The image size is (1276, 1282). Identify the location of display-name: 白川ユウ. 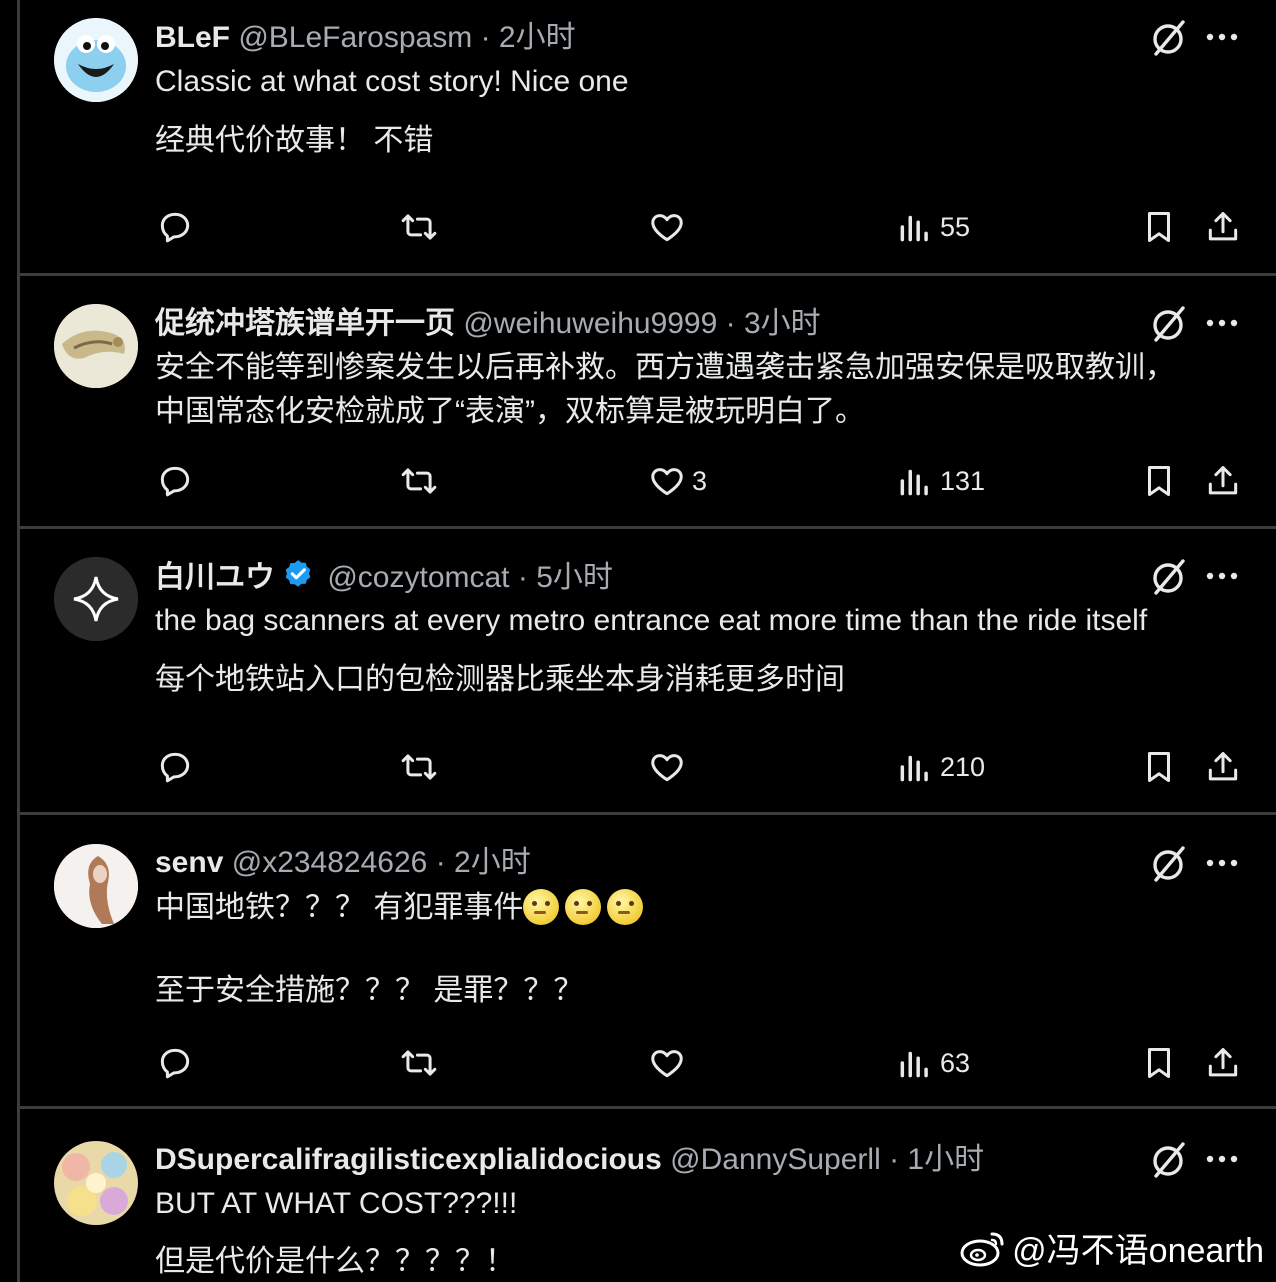
(215, 577).